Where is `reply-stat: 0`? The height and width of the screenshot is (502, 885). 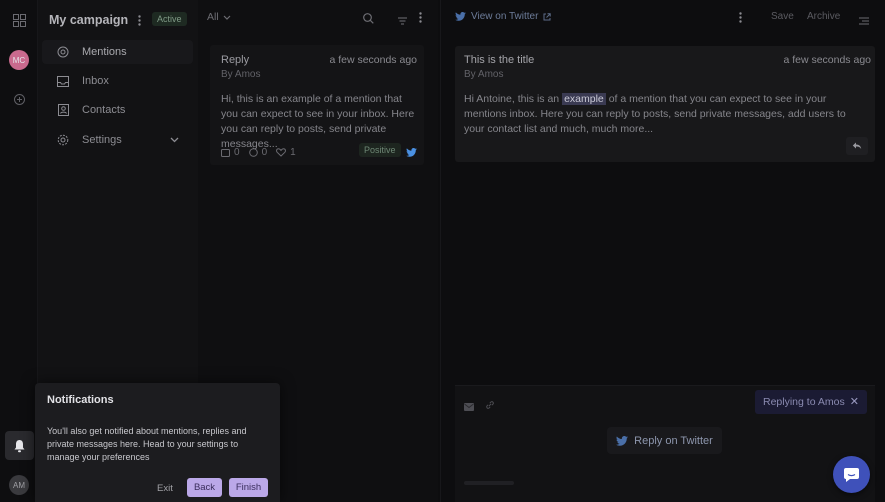 reply-stat: 0 is located at coordinates (258, 152).